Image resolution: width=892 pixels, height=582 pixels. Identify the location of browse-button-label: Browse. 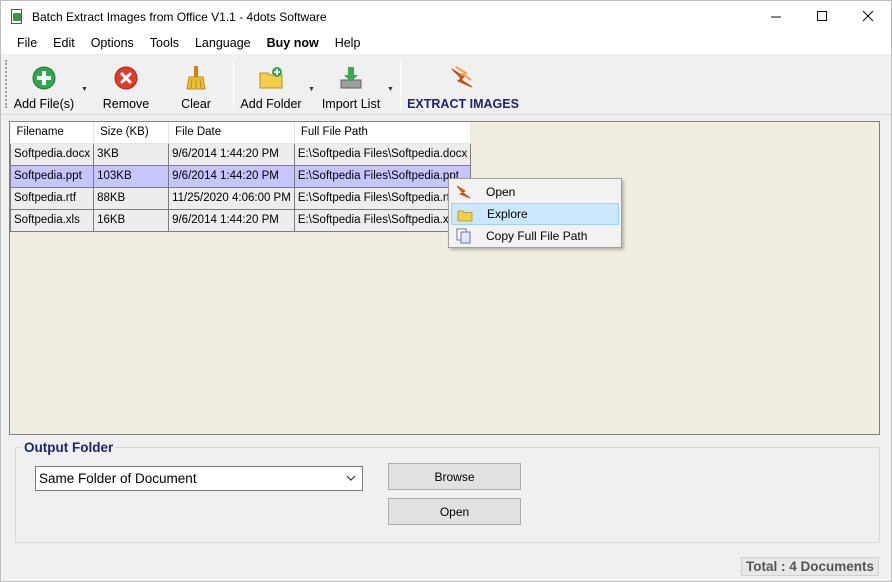
(454, 476).